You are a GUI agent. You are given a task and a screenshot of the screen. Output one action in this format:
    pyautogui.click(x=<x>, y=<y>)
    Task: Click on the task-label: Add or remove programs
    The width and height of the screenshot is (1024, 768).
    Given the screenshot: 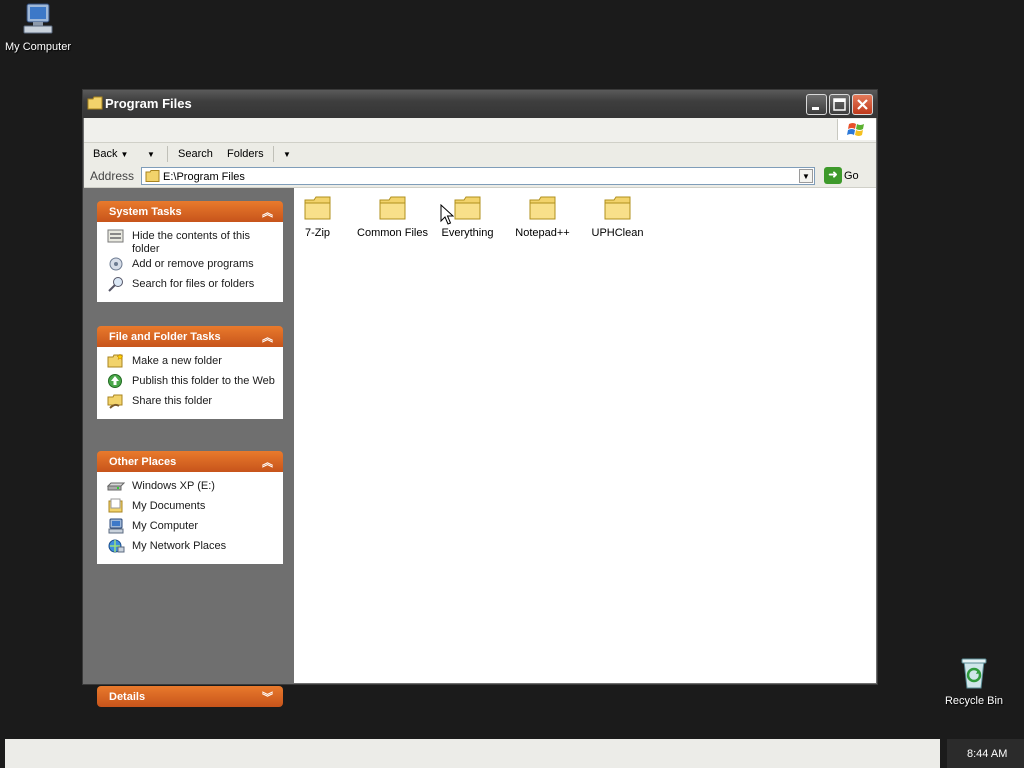 What is the action you would take?
    pyautogui.click(x=193, y=264)
    